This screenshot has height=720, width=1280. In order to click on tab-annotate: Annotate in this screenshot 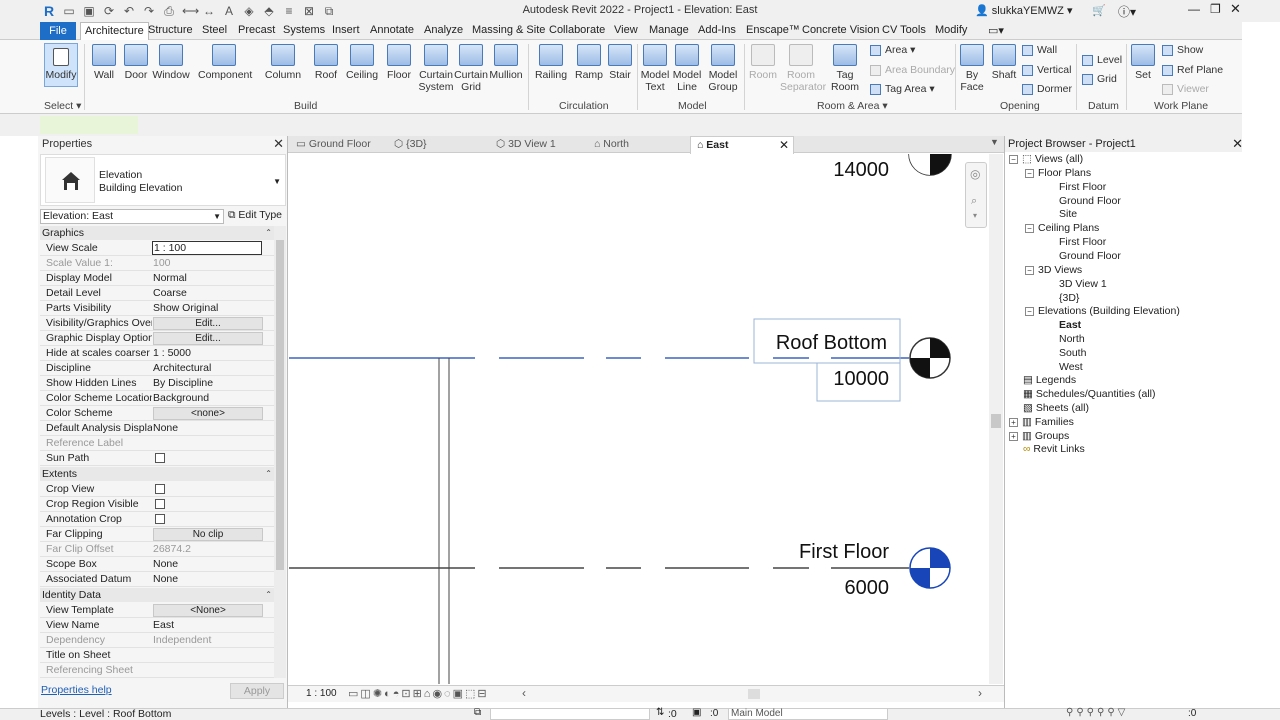, I will do `click(392, 30)`.